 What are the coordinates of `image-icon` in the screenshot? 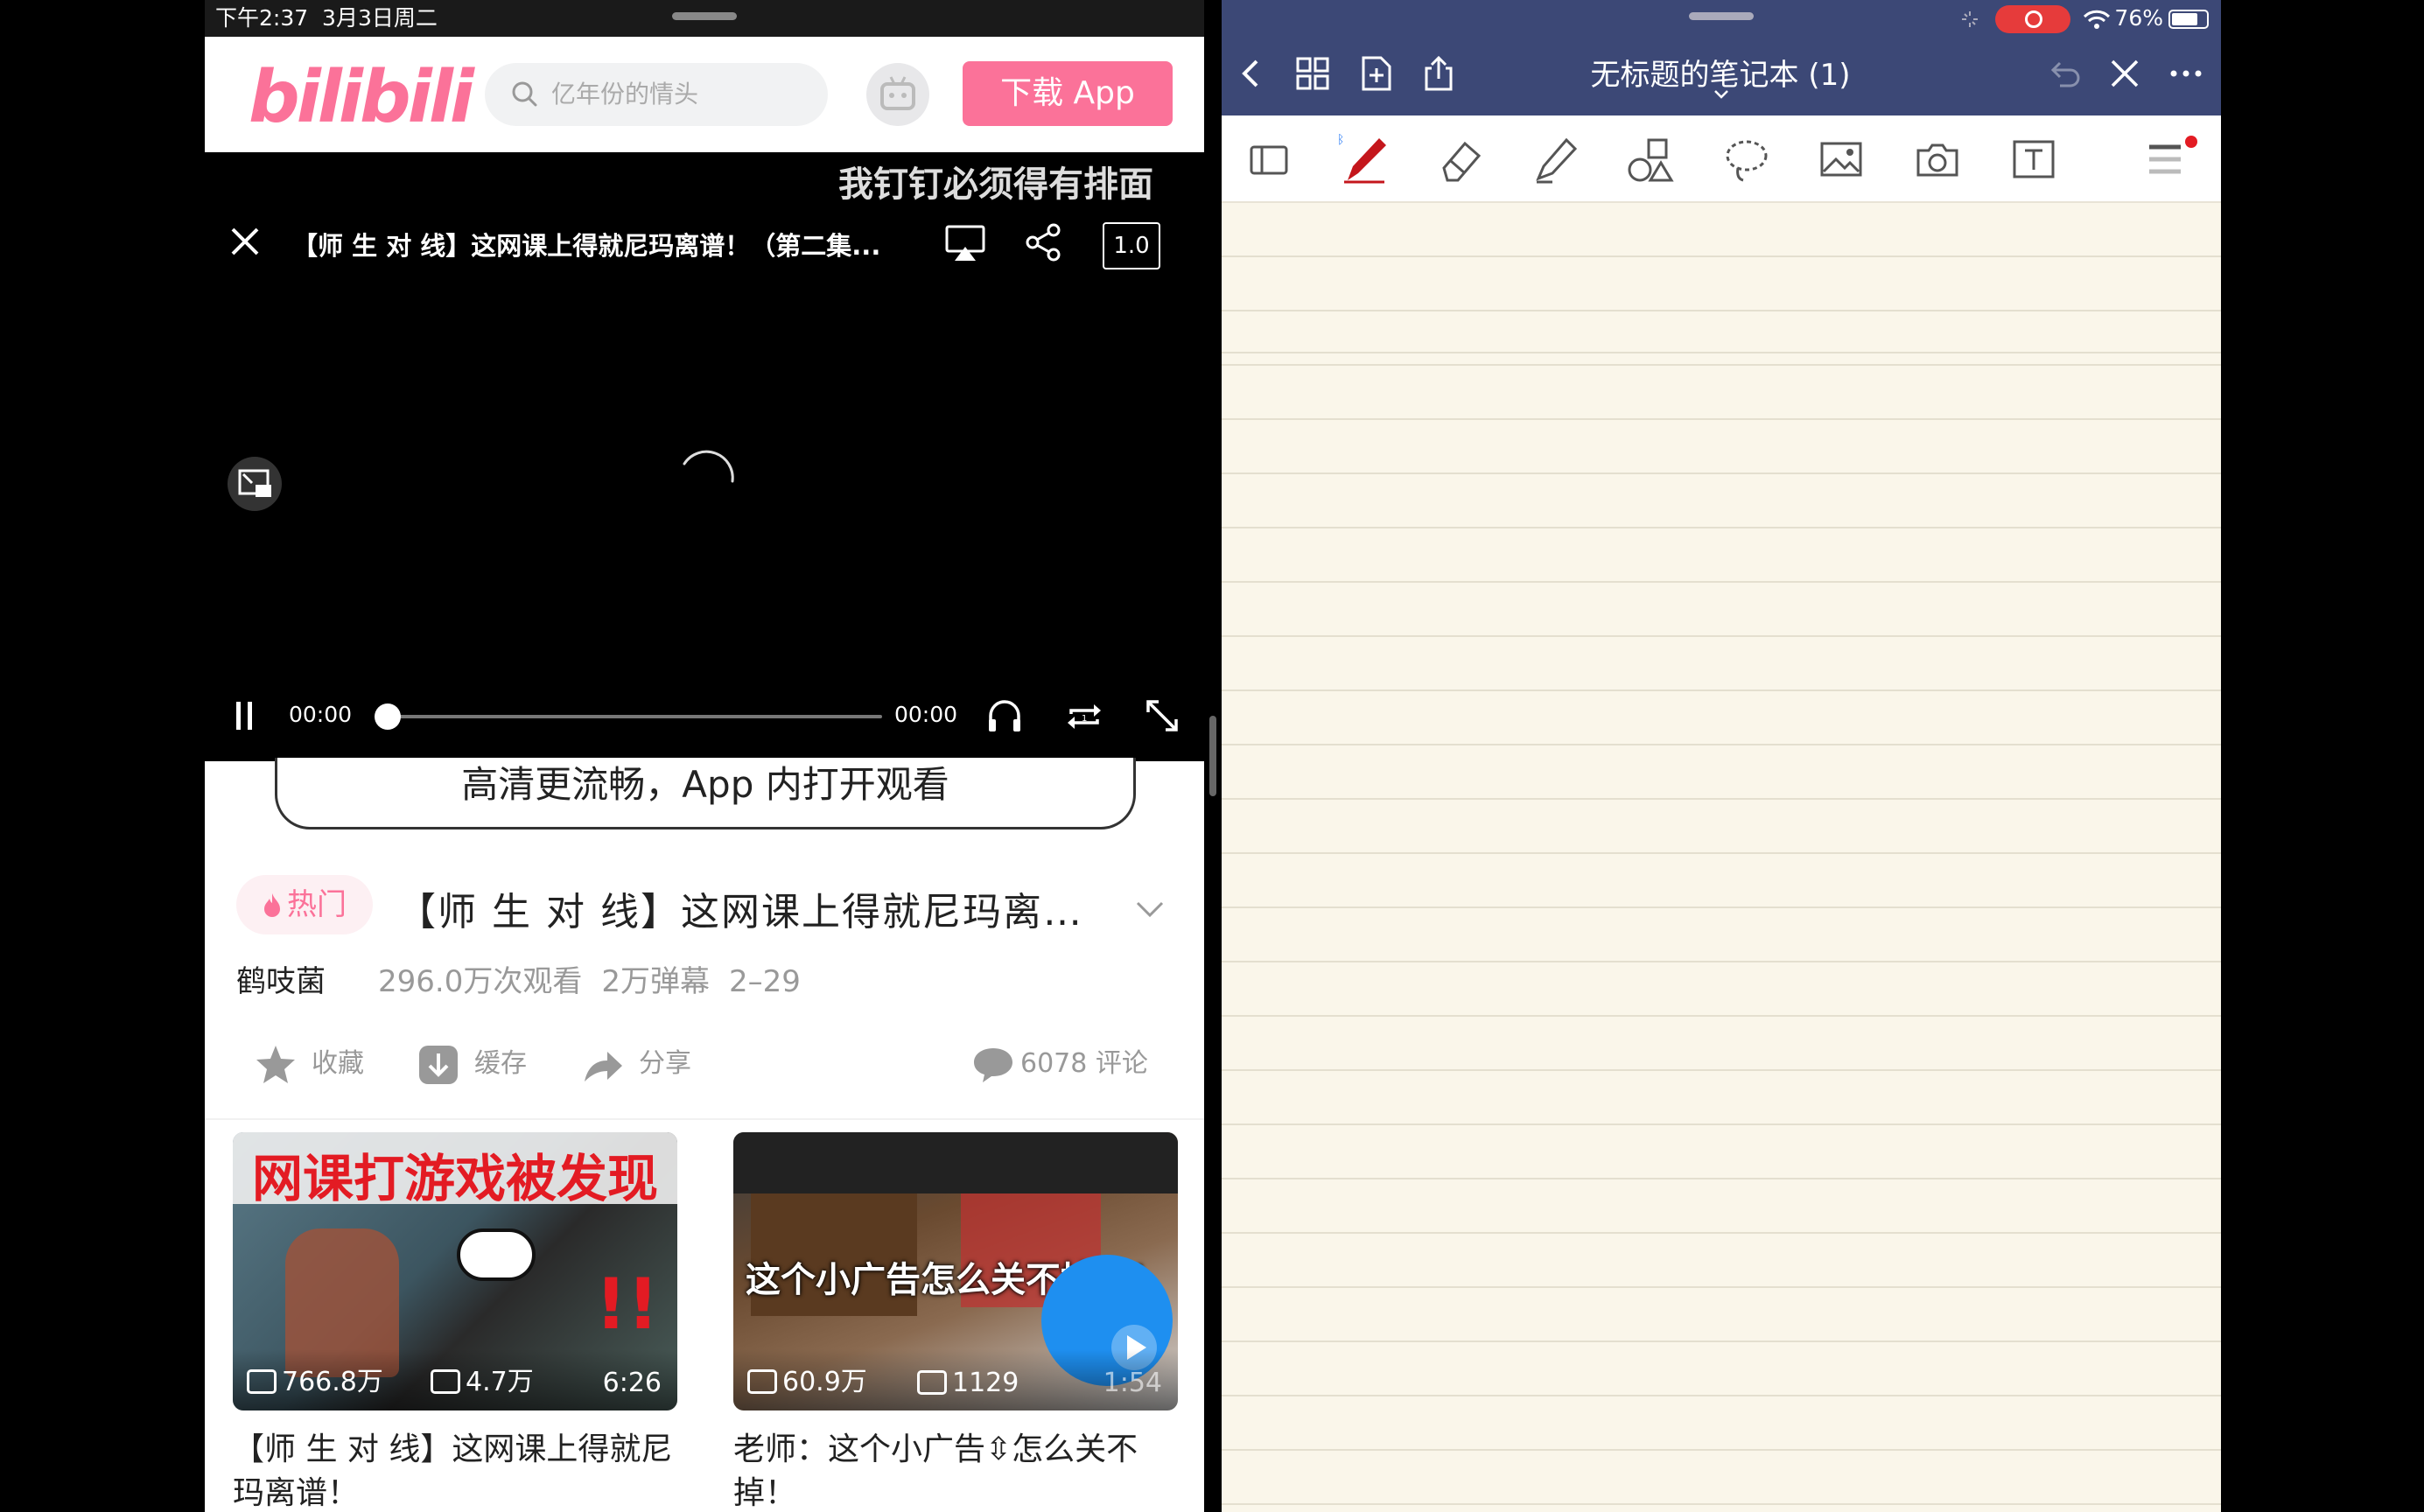 It's located at (1841, 159).